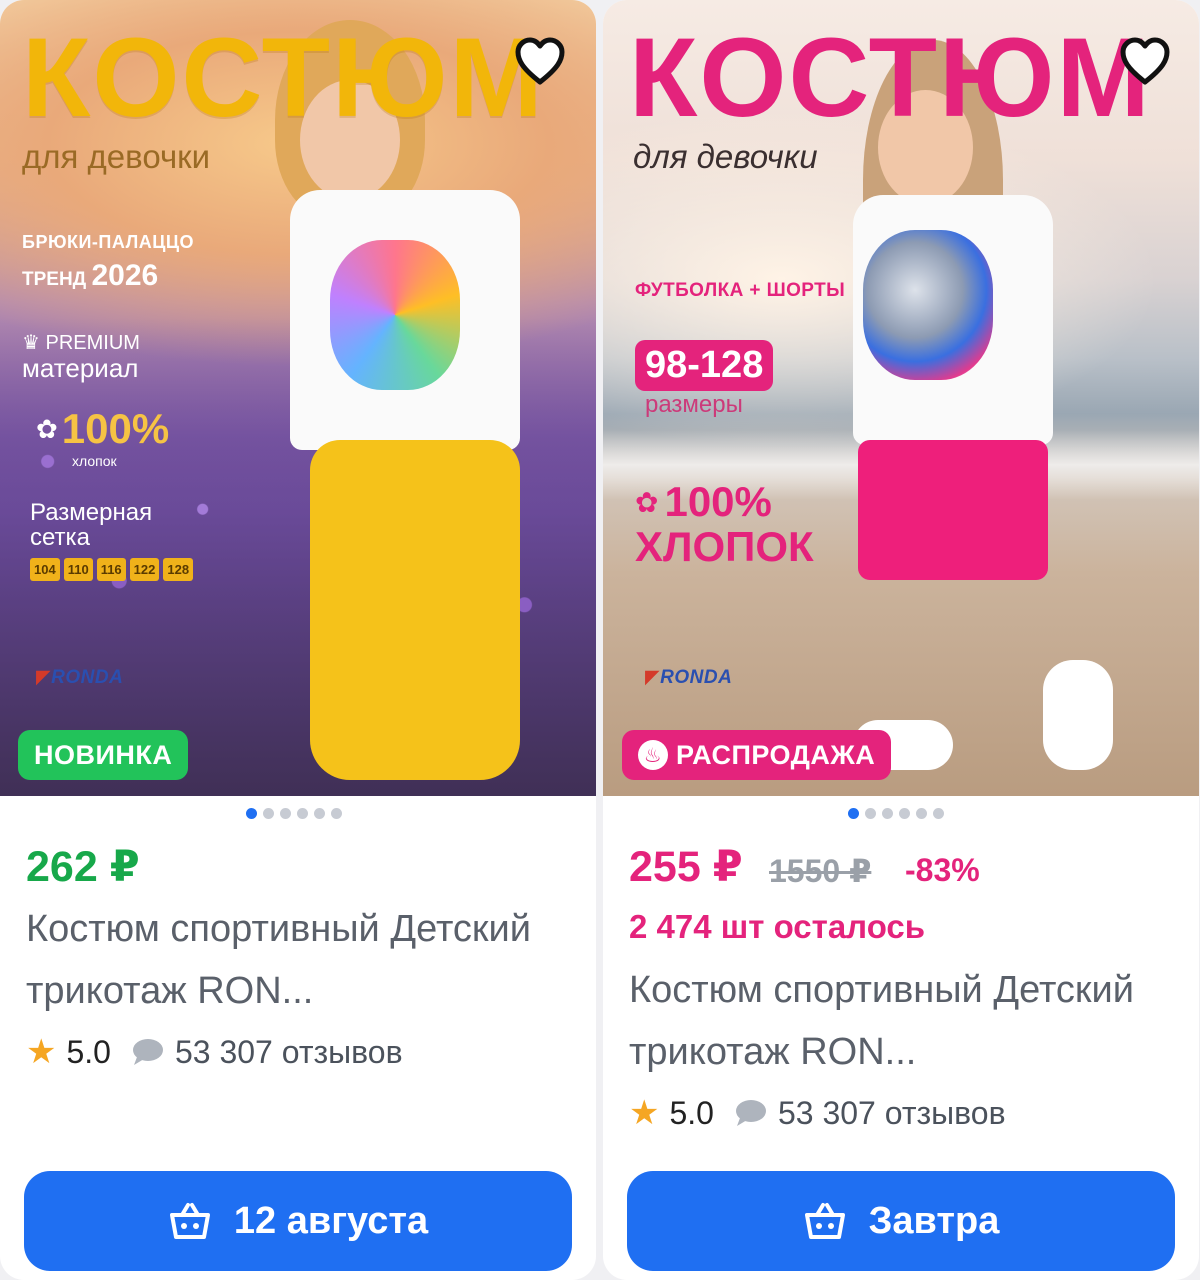 This screenshot has width=1200, height=1280. I want to click on set-label: ФУТБОЛКА + ШОРТЫ, so click(740, 290).